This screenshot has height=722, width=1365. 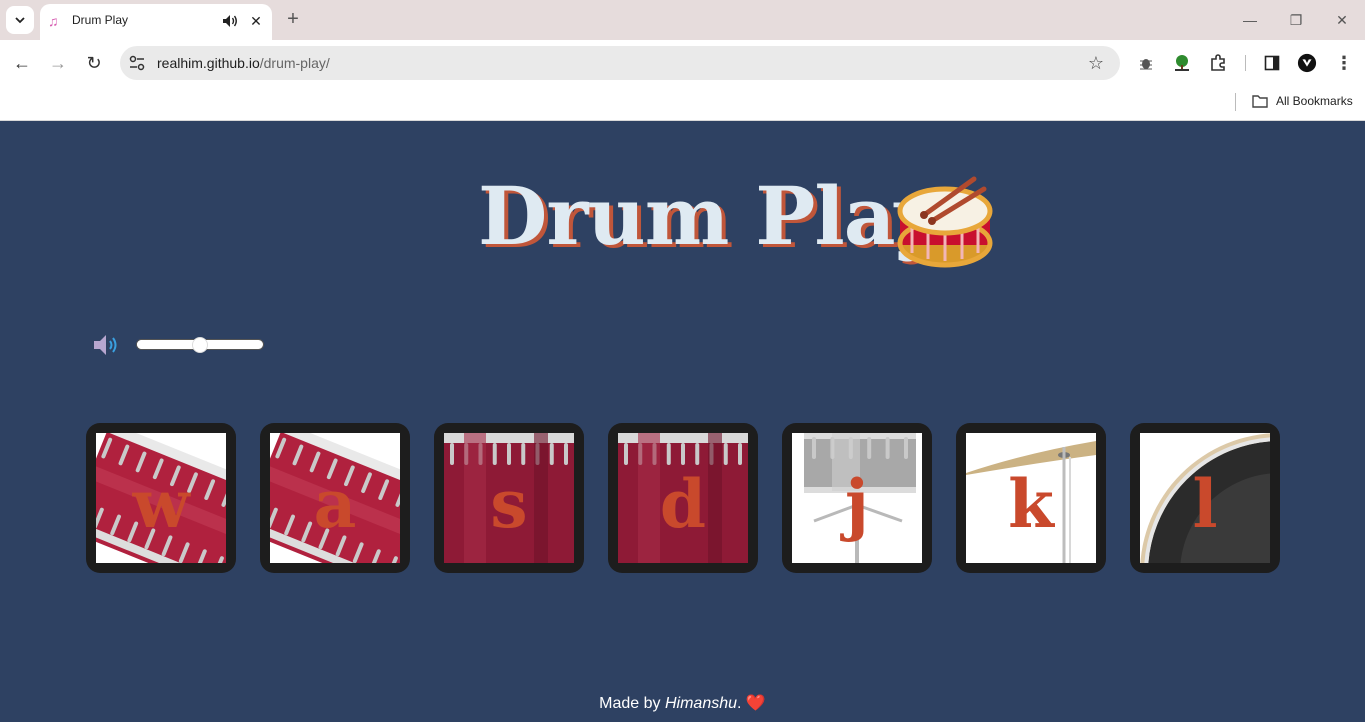 I want to click on pad-key-label: k, so click(x=1031, y=504).